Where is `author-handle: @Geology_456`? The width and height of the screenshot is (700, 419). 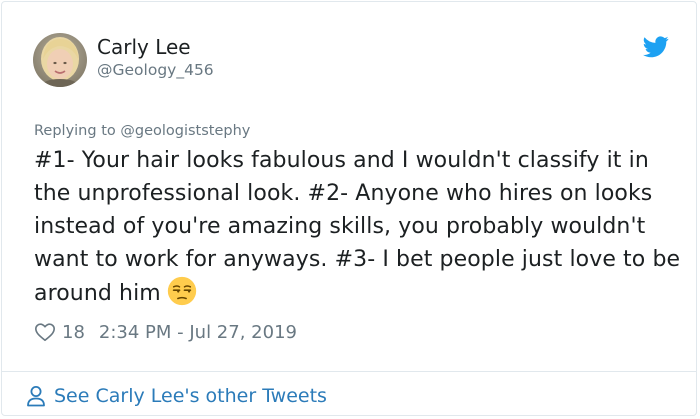 author-handle: @Geology_456 is located at coordinates (155, 70).